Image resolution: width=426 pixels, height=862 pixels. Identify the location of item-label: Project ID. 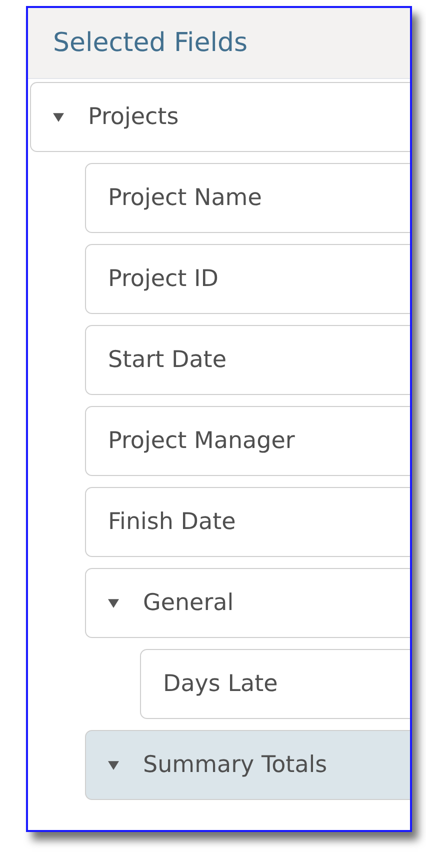
(163, 279).